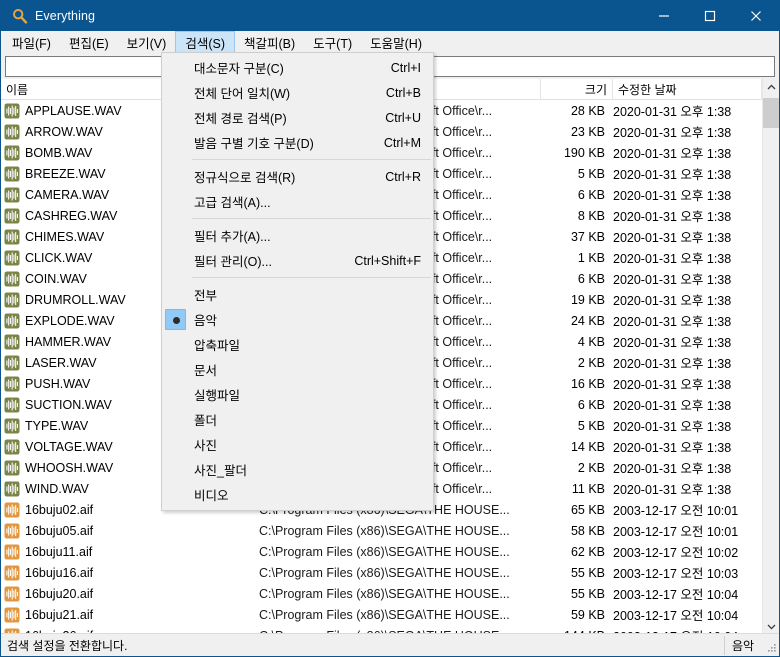 The image size is (780, 657). I want to click on menu-tools: 도구(T), so click(332, 42).